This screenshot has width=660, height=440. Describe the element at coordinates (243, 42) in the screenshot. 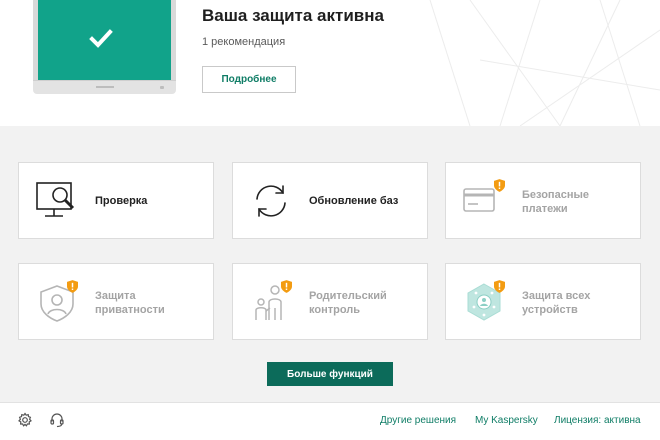

I see `recommendation-count: 1 рекомендация` at that location.